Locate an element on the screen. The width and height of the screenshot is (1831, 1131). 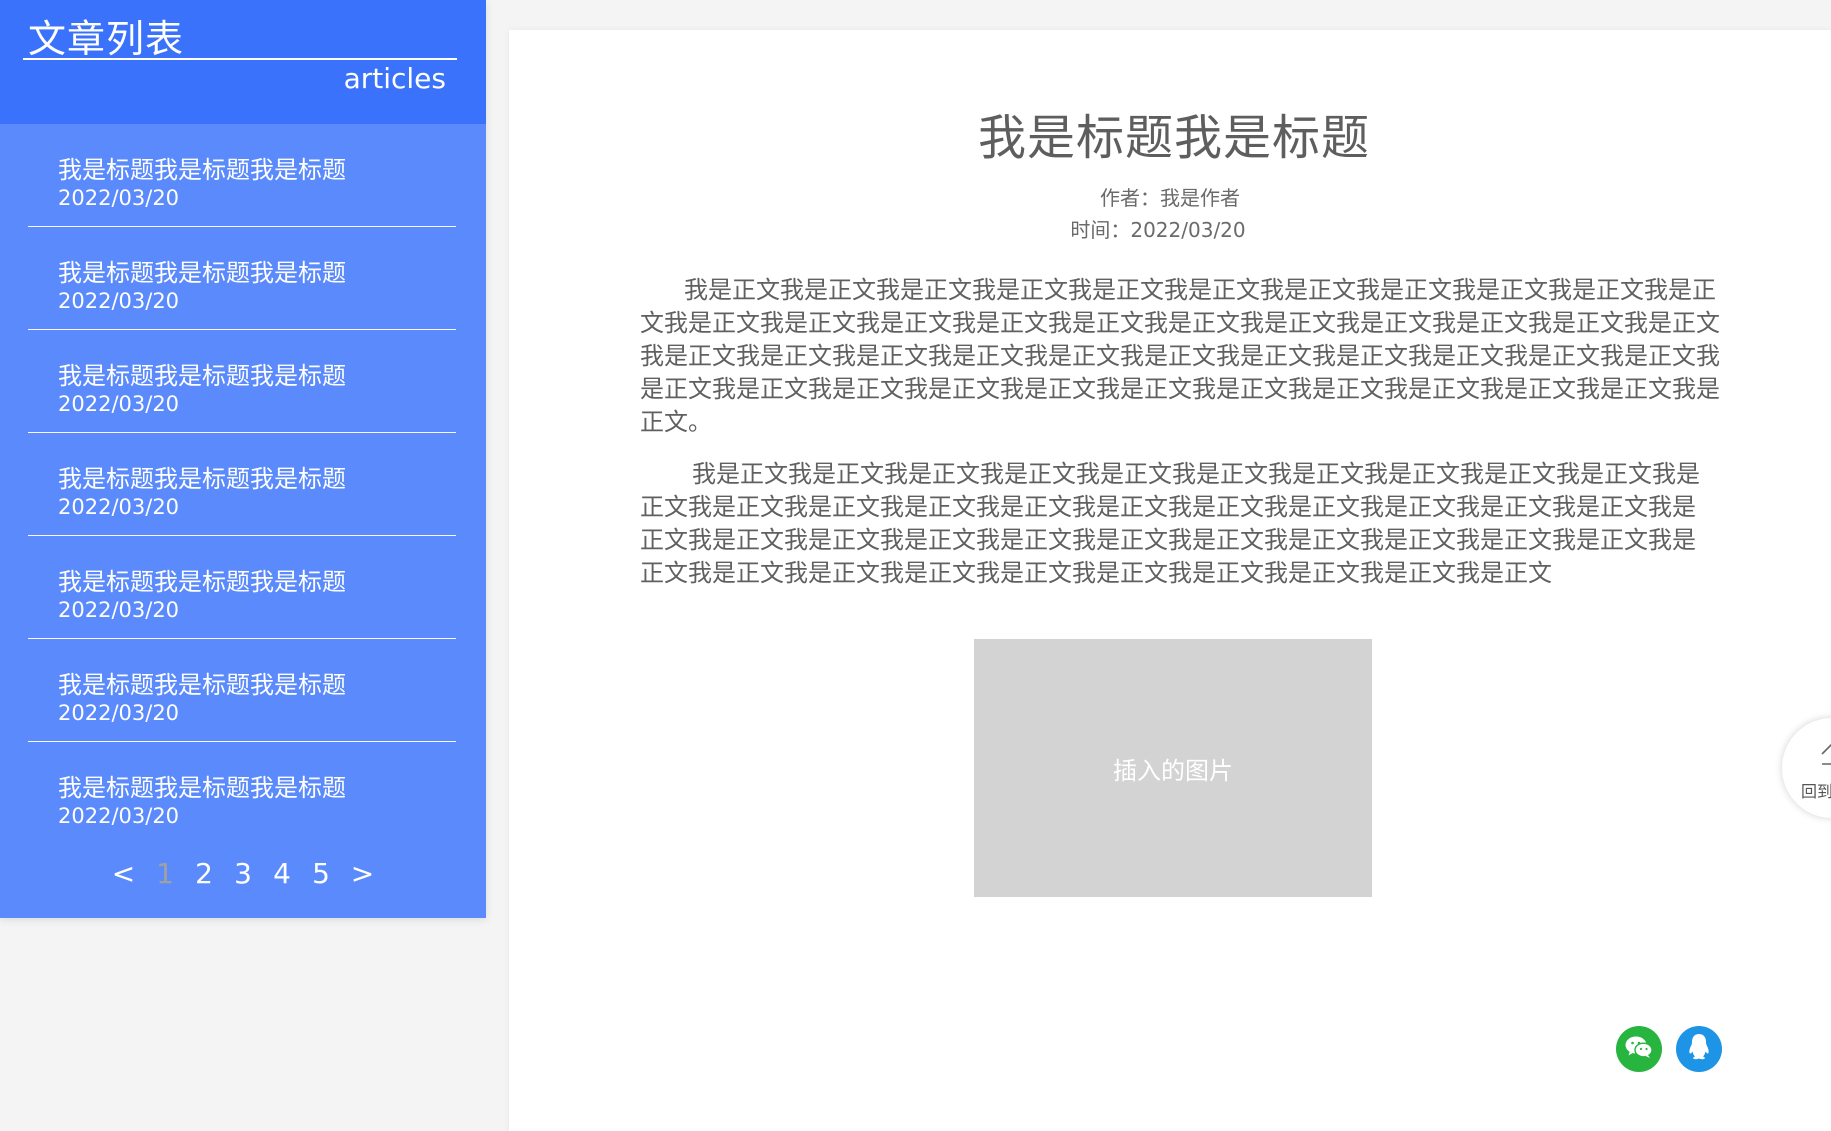
page-button-5: 5 is located at coordinates (321, 874).